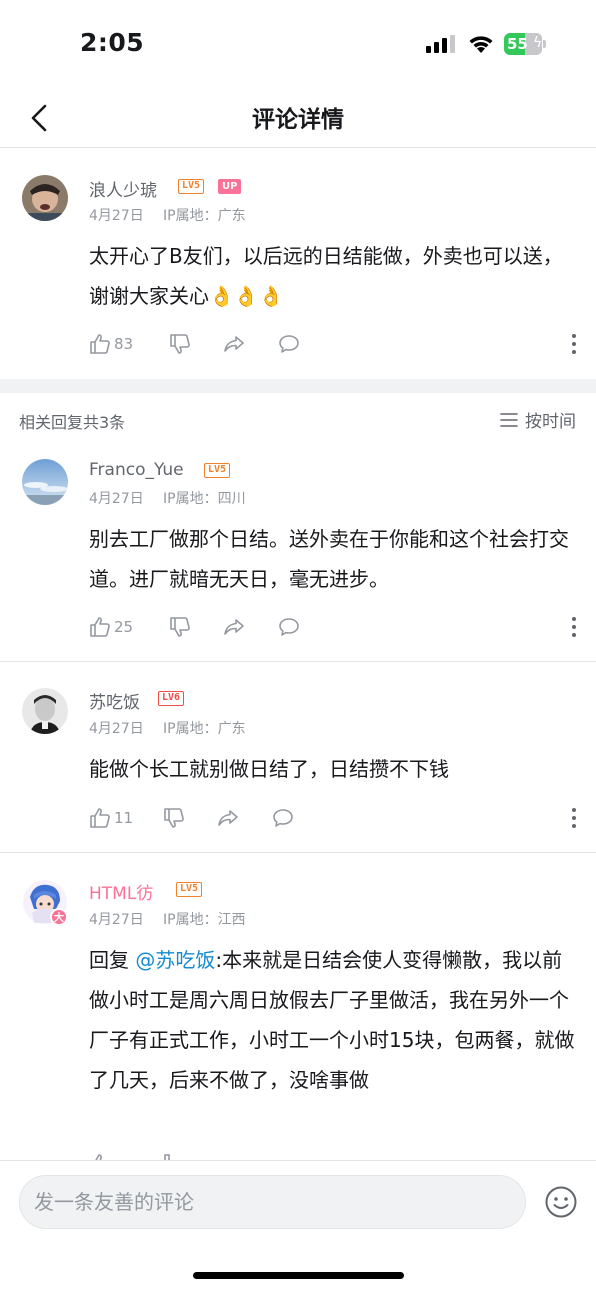  Describe the element at coordinates (171, 698) in the screenshot. I see `level-badge: LV6` at that location.